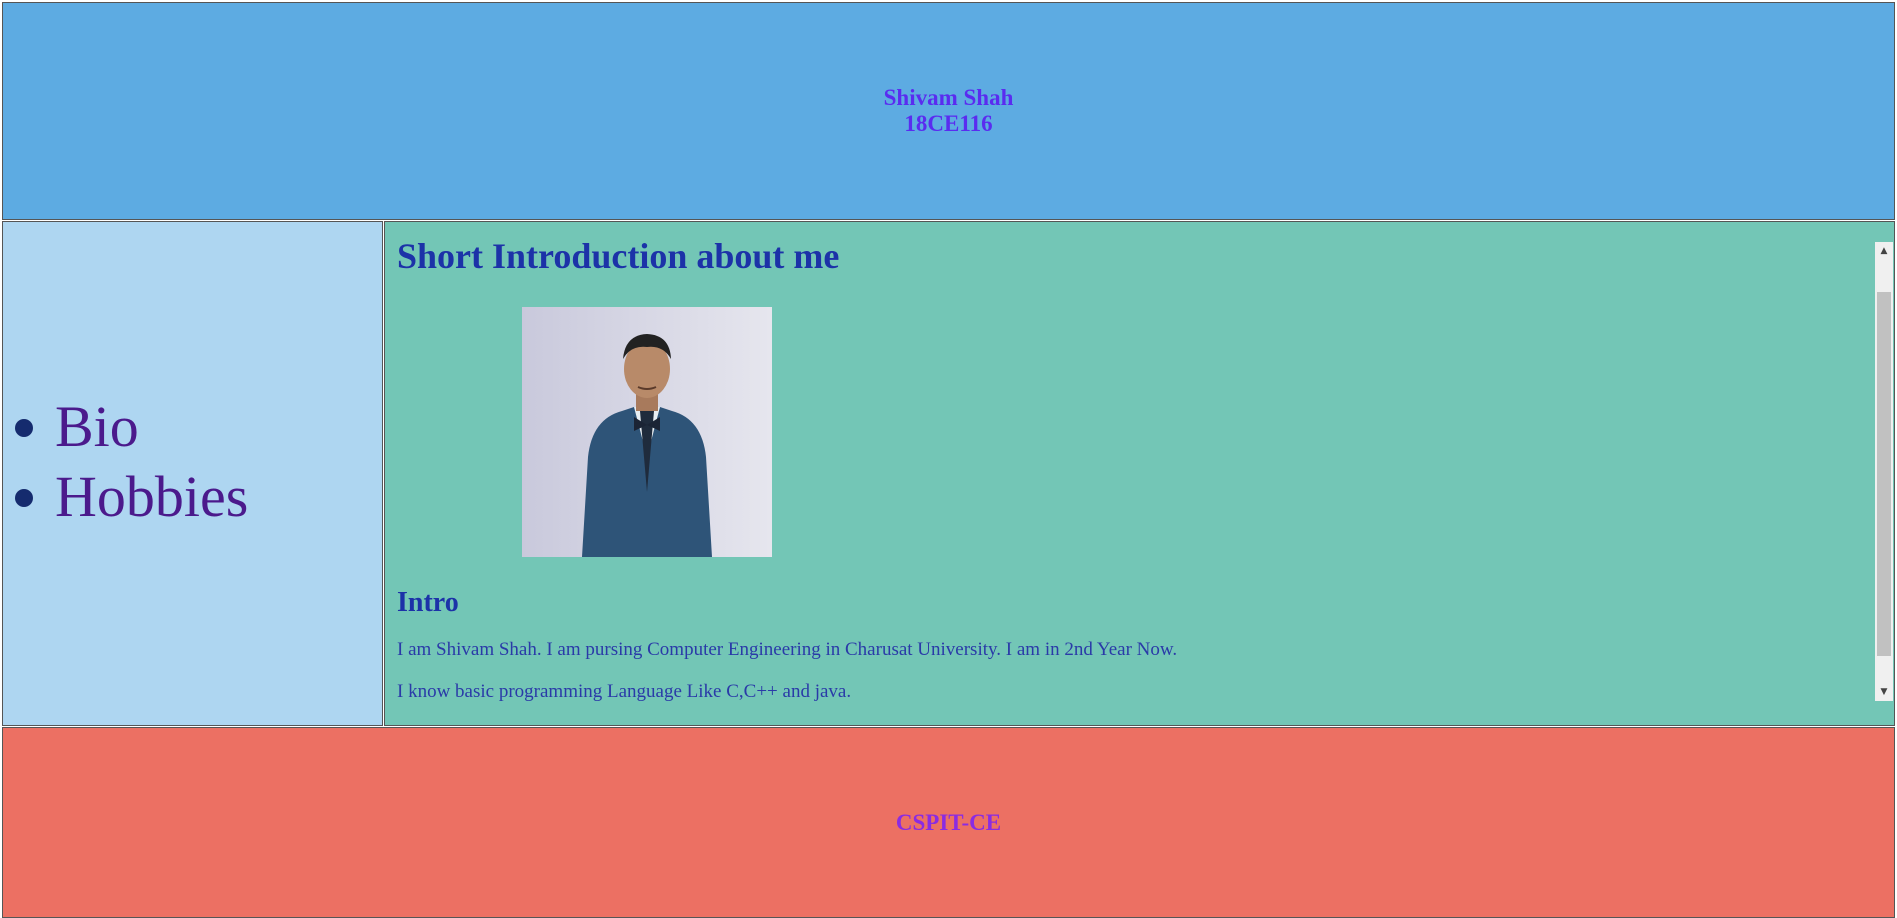 The width and height of the screenshot is (1897, 918). I want to click on scrollbar-thumb, so click(1884, 474).